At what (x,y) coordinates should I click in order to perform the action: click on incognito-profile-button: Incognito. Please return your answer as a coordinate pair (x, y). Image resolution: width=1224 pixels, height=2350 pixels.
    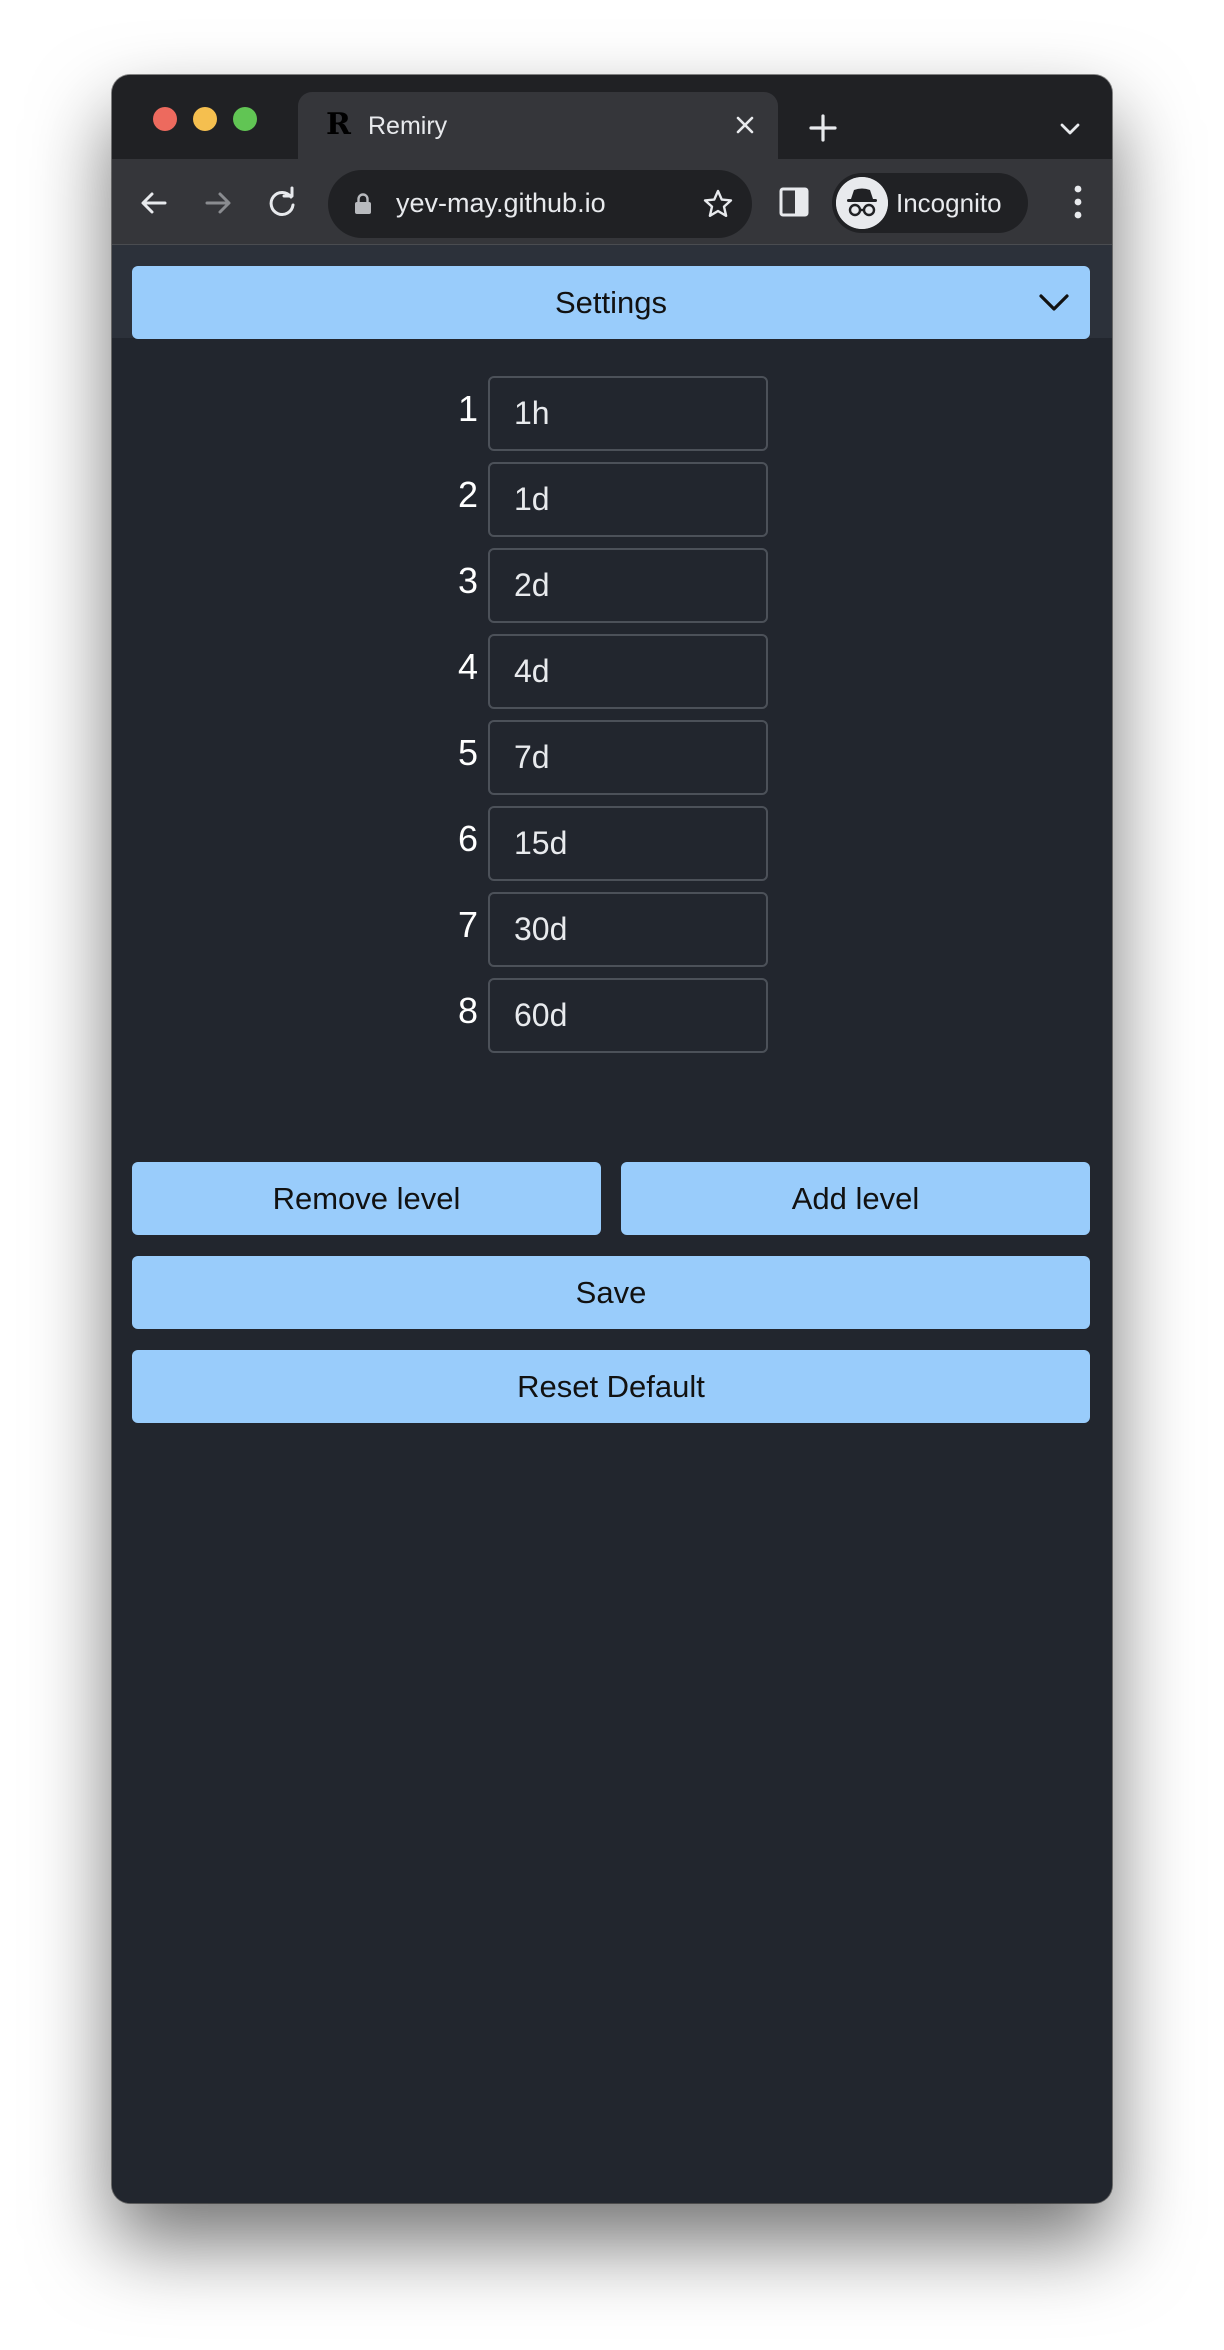
    Looking at the image, I should click on (930, 203).